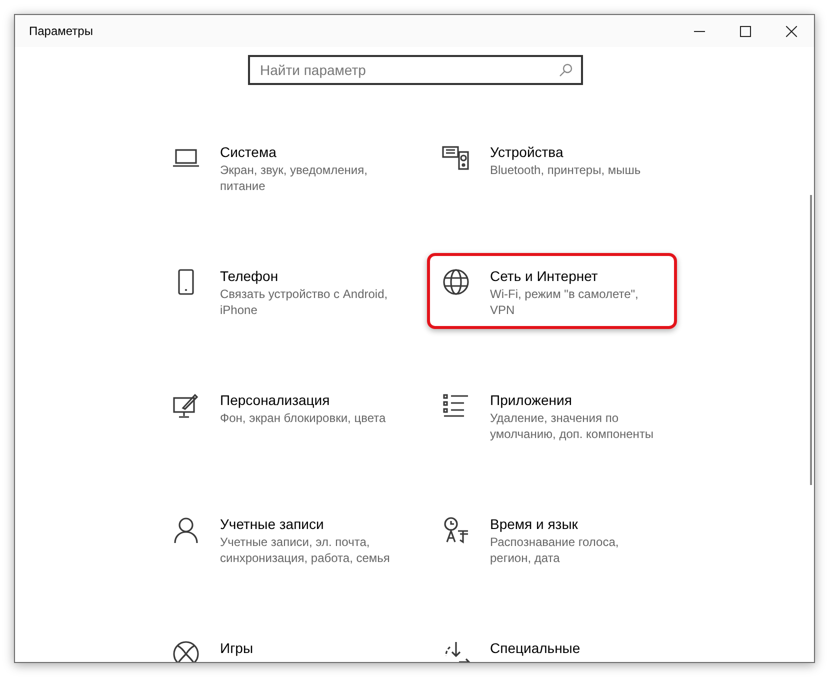 This screenshot has width=830, height=679. What do you see at coordinates (294, 178) in the screenshot?
I see `category-description: Экран, звук, уведомления, питание` at bounding box center [294, 178].